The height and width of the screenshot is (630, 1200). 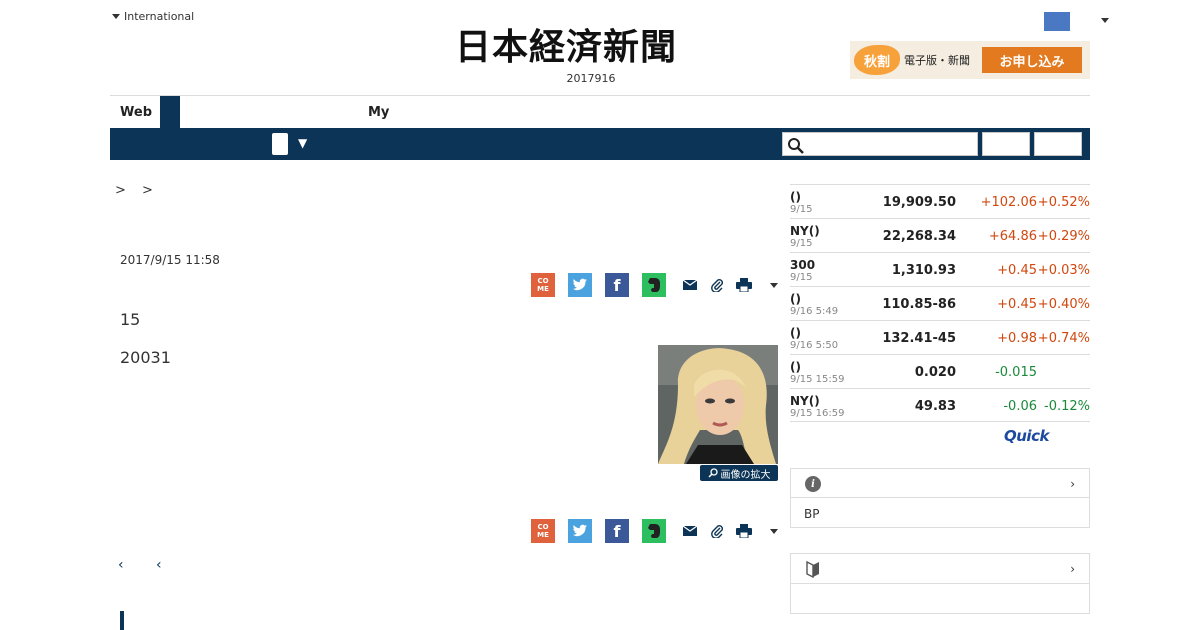 I want to click on tab-active-indicator, so click(x=170, y=112).